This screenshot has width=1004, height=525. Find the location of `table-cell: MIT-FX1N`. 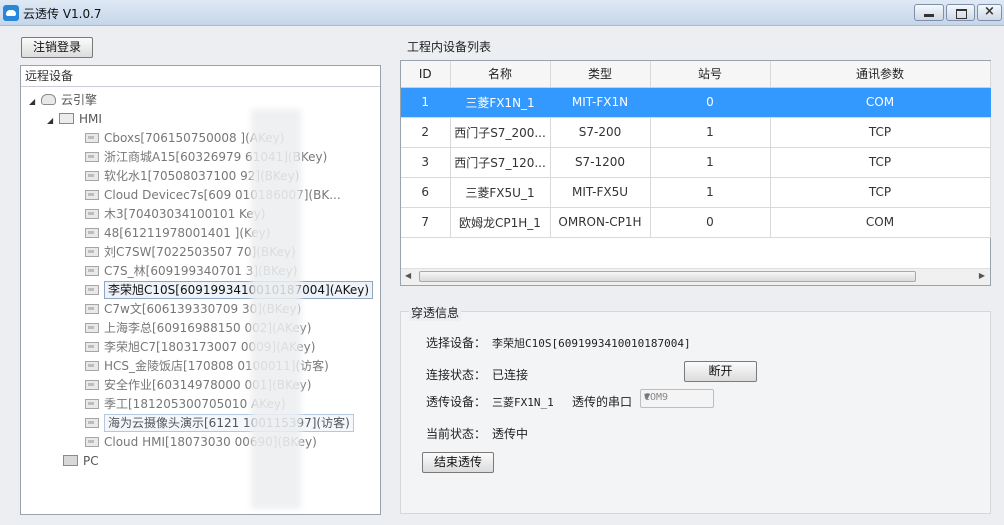

table-cell: MIT-FX1N is located at coordinates (600, 102).